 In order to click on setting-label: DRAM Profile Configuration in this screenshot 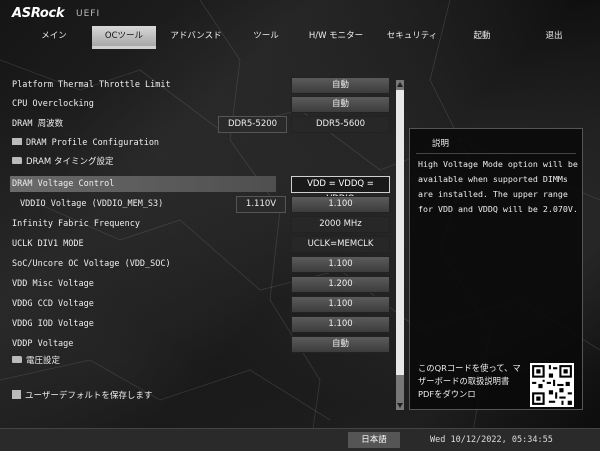, I will do `click(93, 143)`.